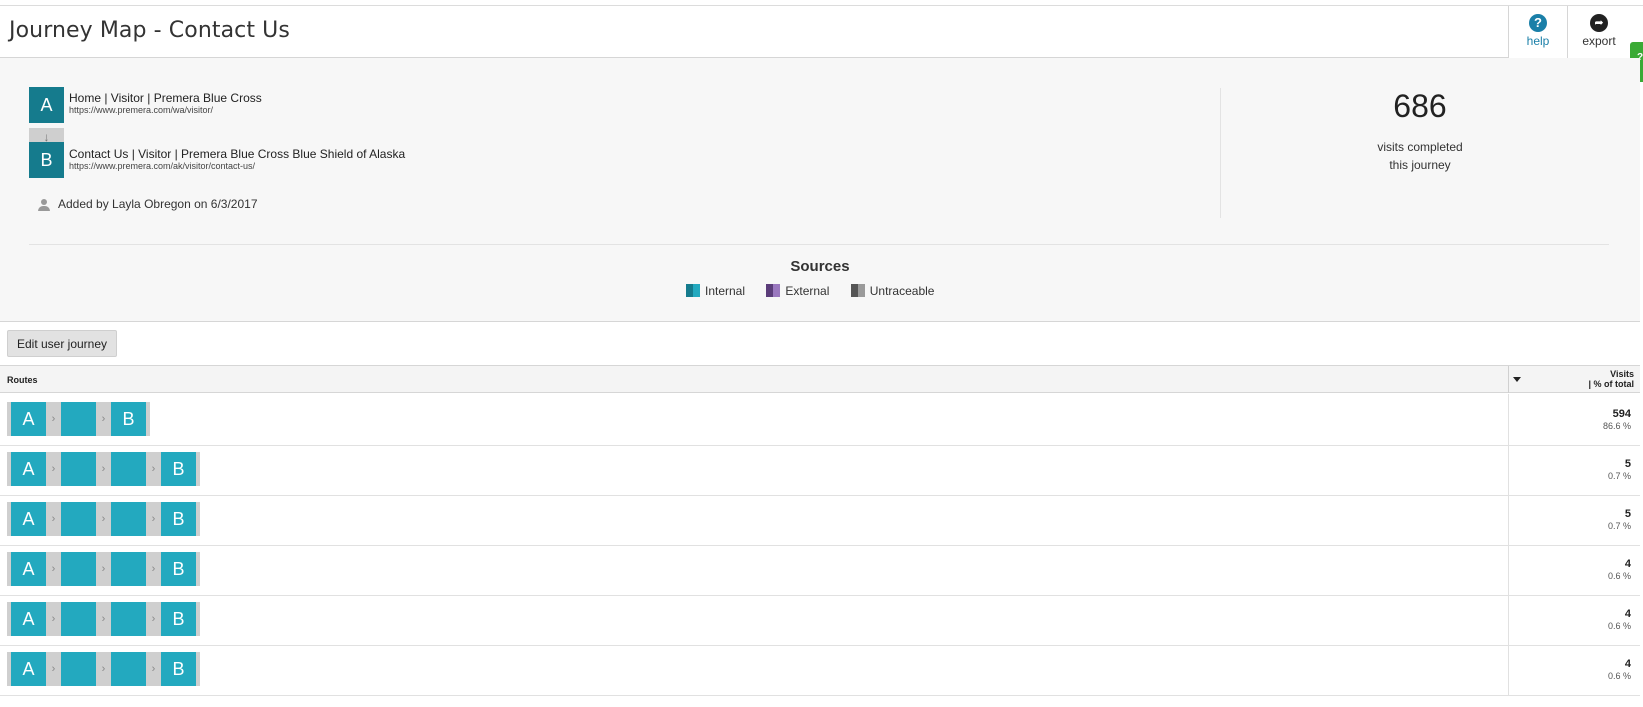 This screenshot has width=1643, height=707. Describe the element at coordinates (819, 244) in the screenshot. I see `horizontal-divider` at that location.